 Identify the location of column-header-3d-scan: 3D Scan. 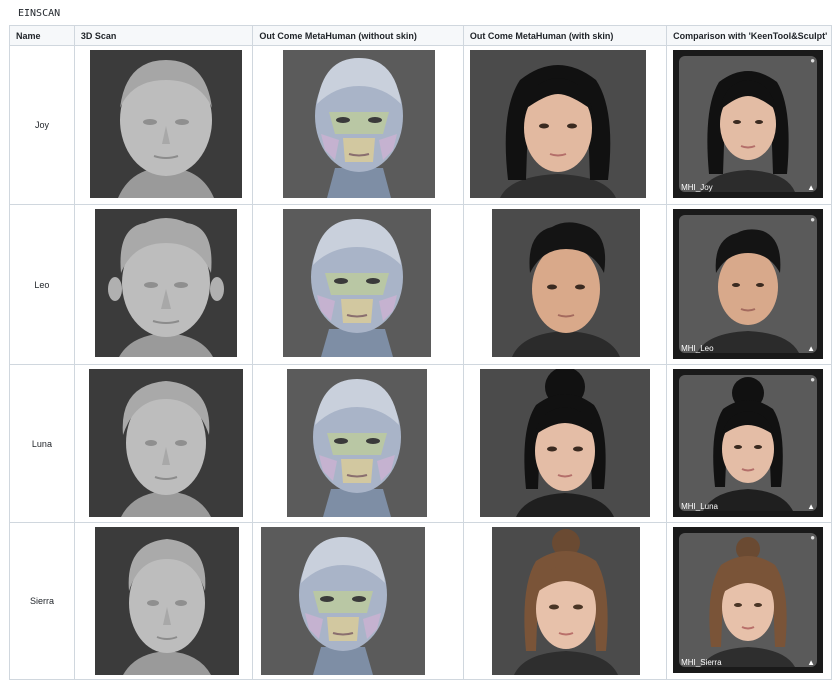
(163, 35).